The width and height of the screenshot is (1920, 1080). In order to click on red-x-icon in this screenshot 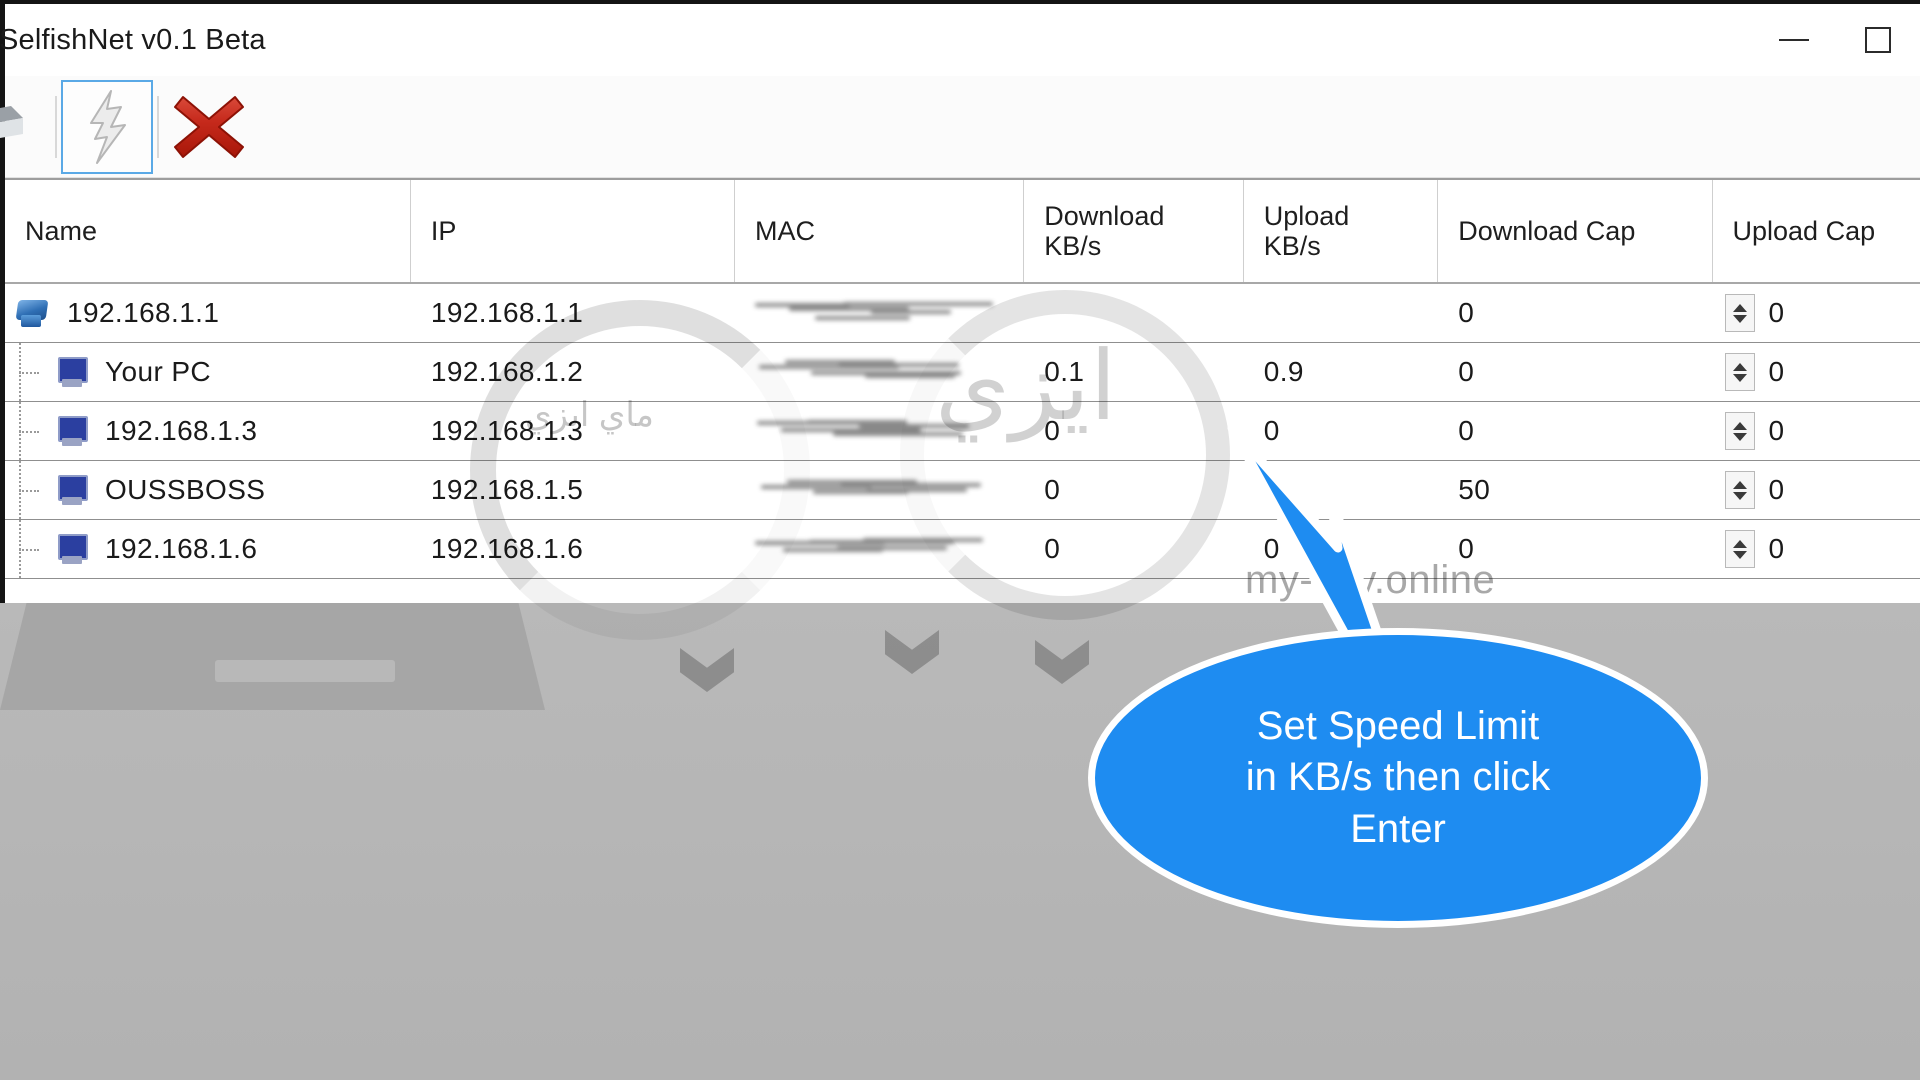, I will do `click(209, 126)`.